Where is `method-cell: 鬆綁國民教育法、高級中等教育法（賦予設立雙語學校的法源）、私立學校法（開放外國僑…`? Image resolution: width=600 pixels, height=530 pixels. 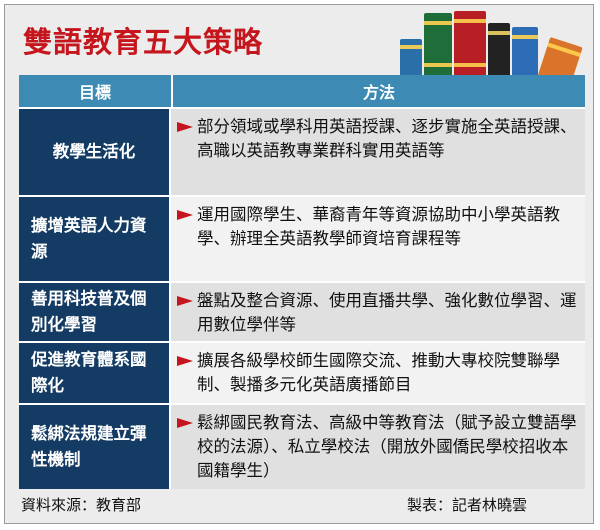
method-cell: 鬆綁國民教育法、高級中等教育法（賦予設立雙語學校的法源）、私立學校法（開放外國僑… is located at coordinates (378, 447).